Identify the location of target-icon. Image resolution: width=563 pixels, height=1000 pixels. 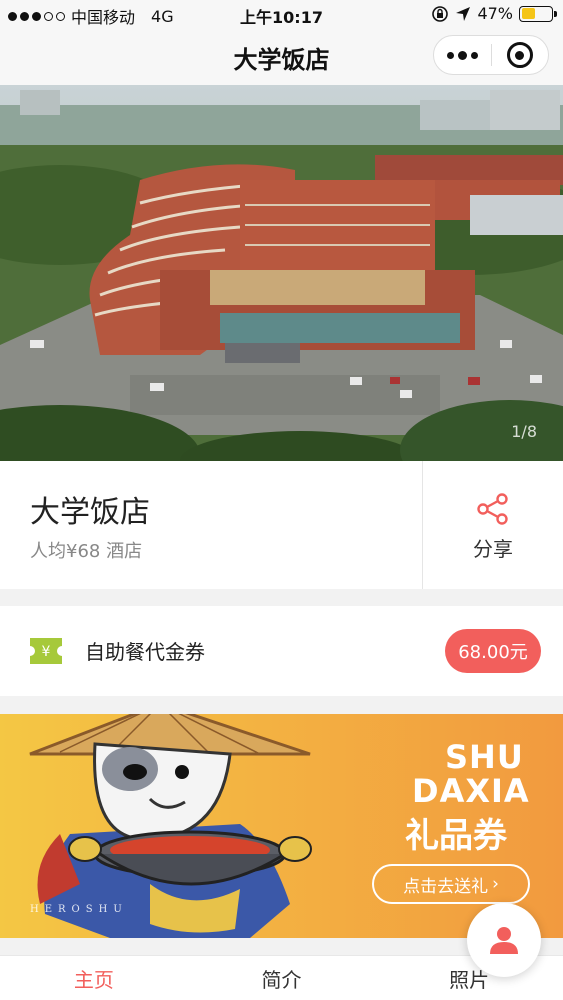
(519, 55).